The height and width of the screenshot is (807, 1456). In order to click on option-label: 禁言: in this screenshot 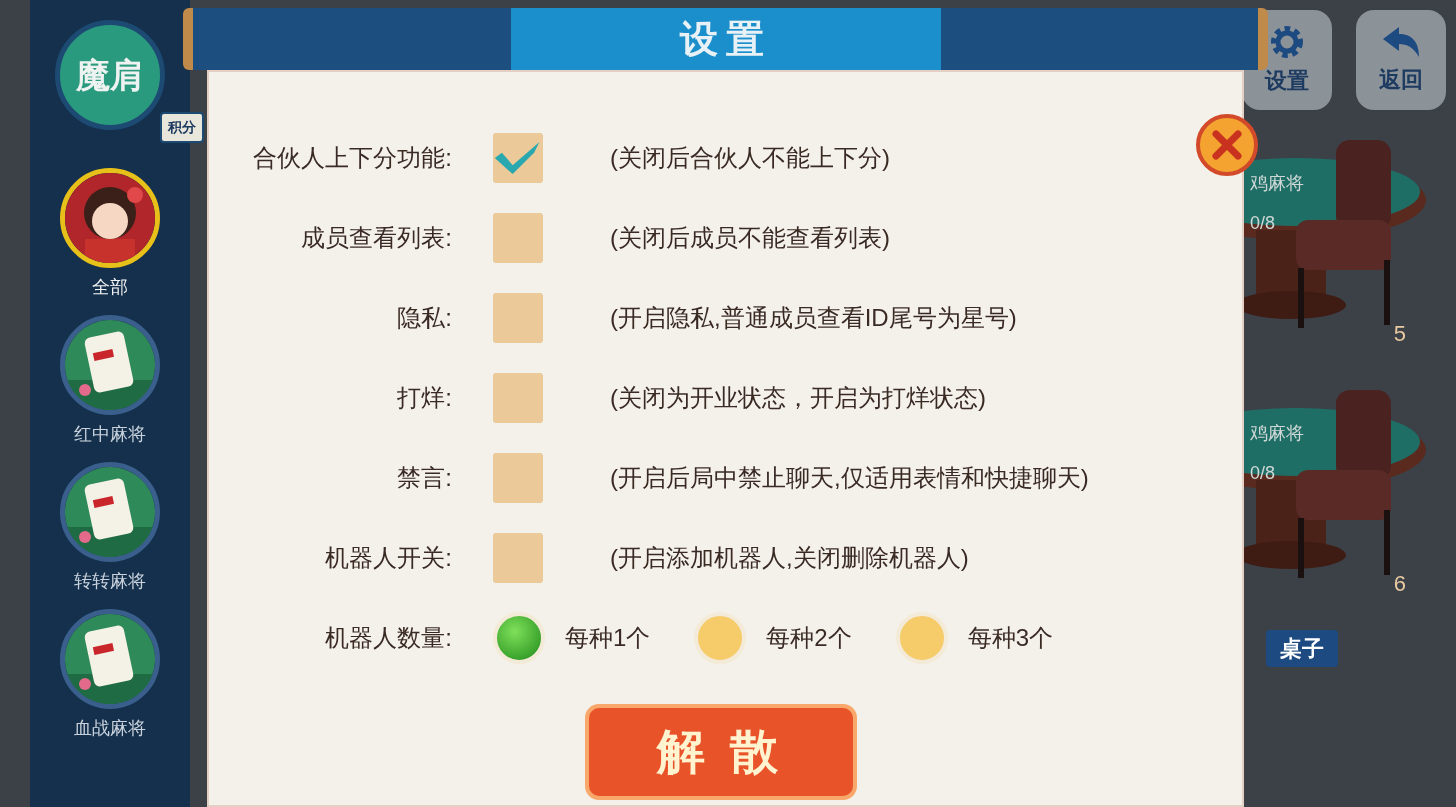, I will do `click(424, 478)`.